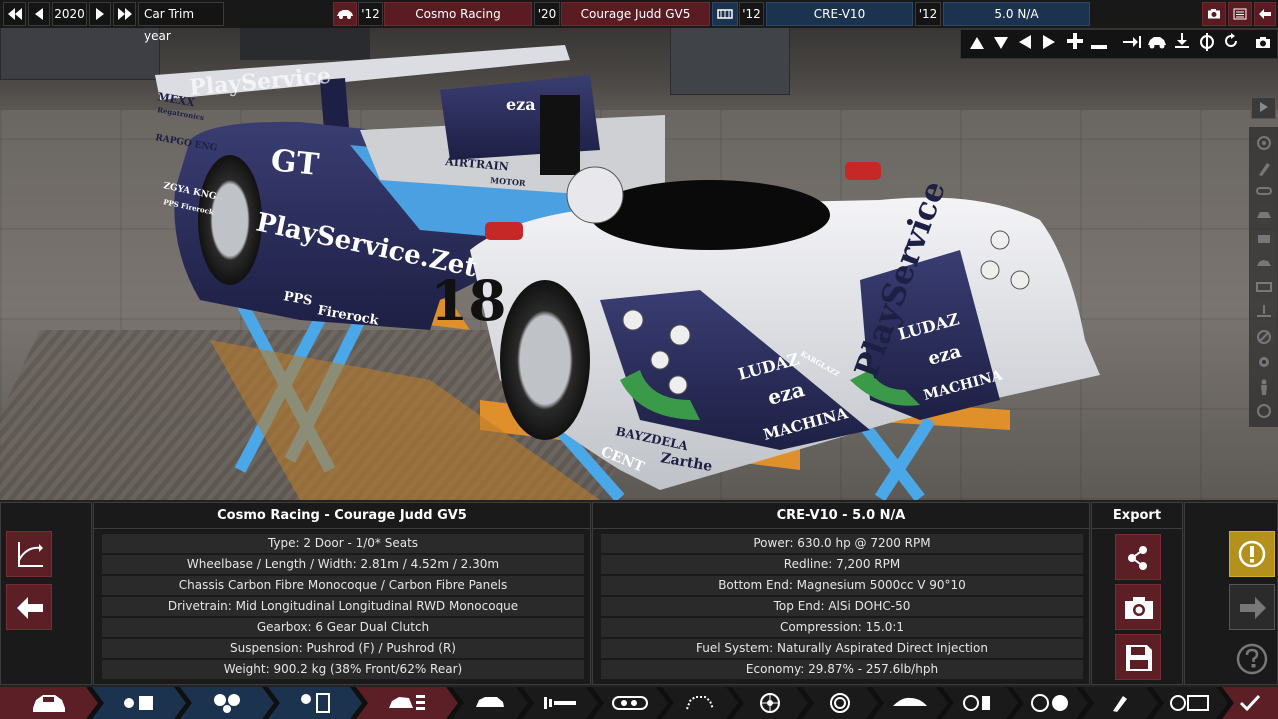  I want to click on graph-button, so click(29, 554).